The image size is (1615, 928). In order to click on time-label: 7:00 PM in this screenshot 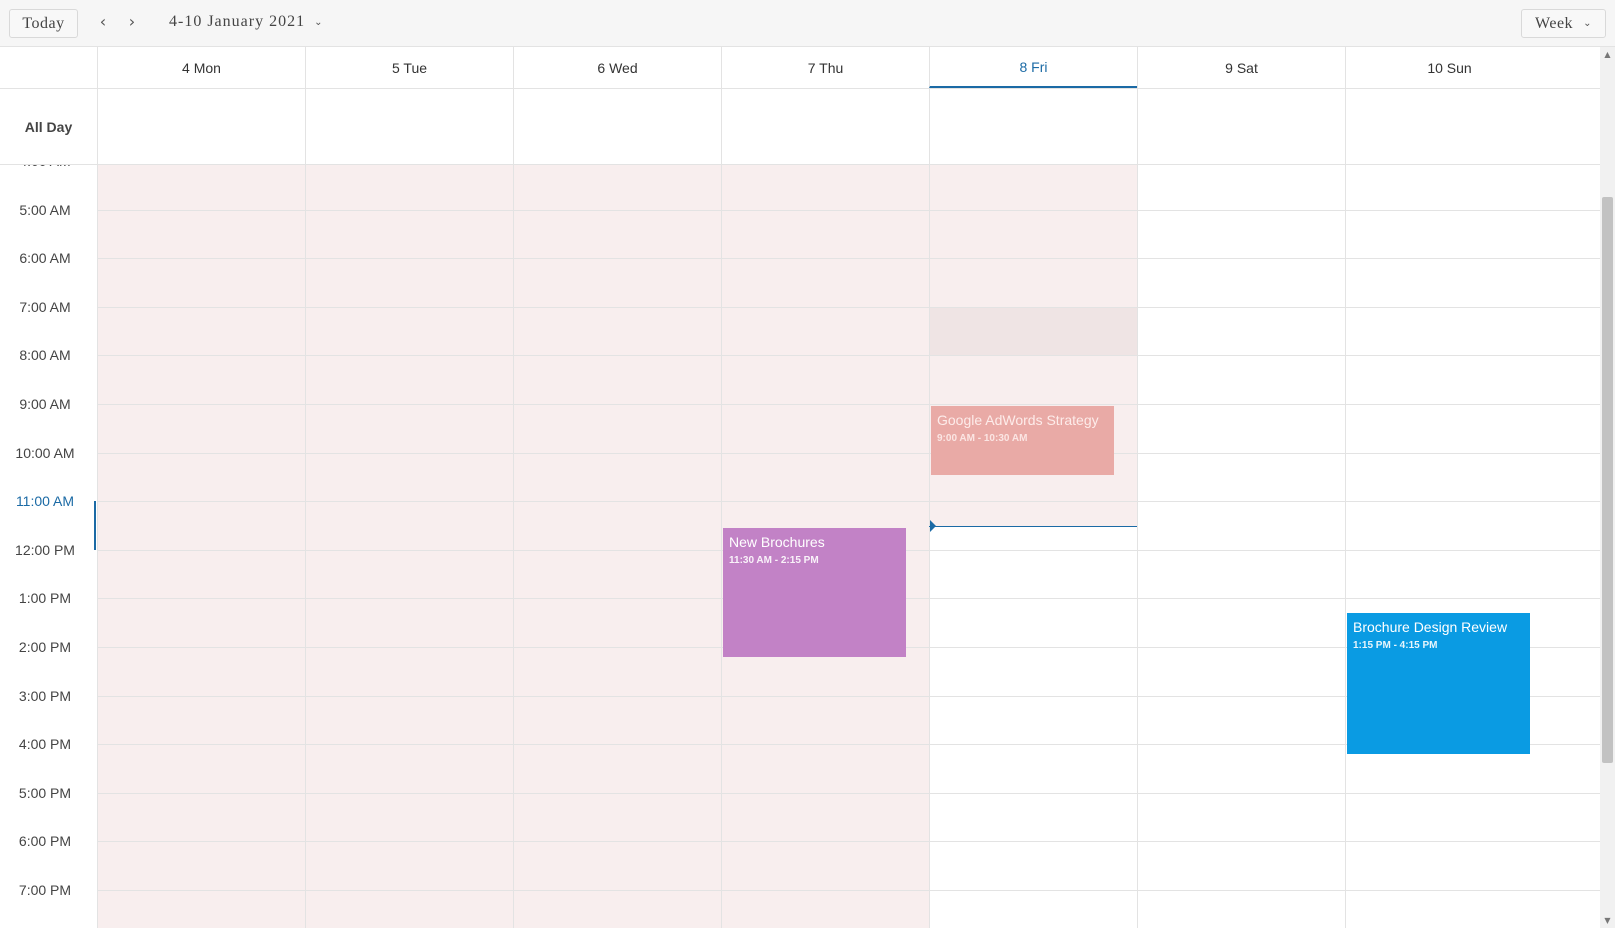, I will do `click(45, 890)`.